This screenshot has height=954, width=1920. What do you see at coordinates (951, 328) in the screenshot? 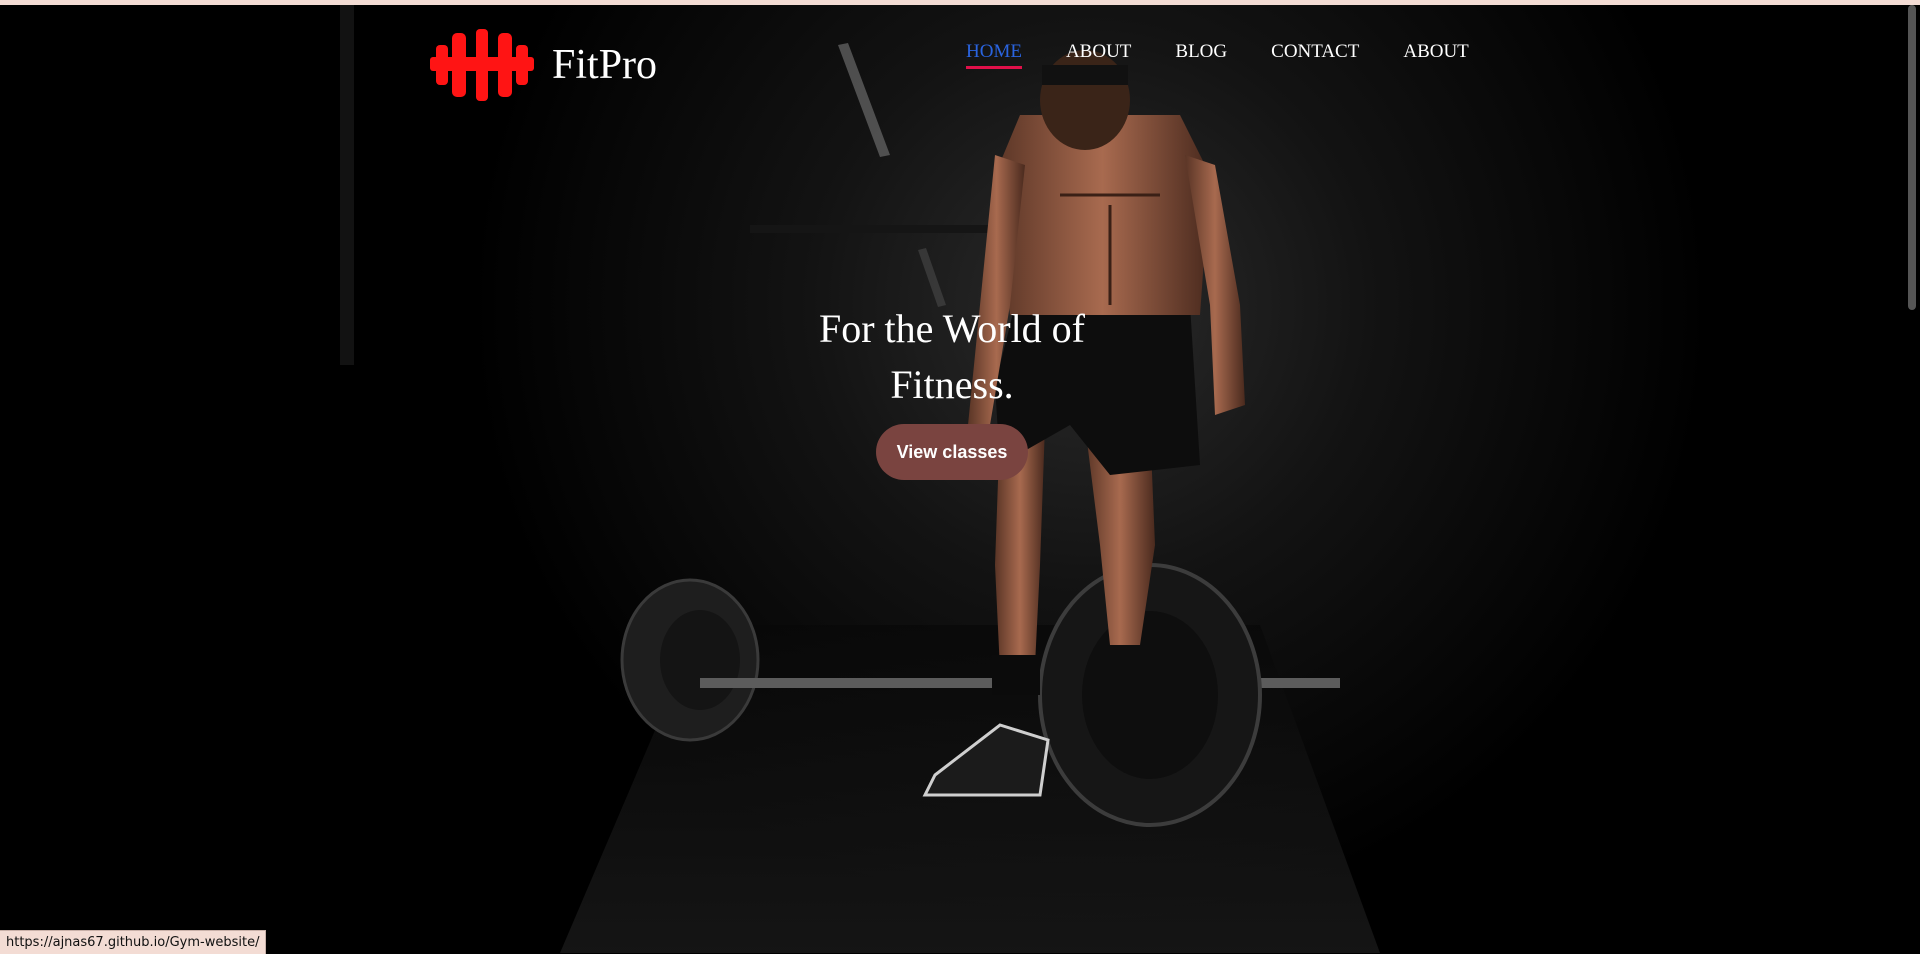
I see `hero-headline-line-1: For the World of` at bounding box center [951, 328].